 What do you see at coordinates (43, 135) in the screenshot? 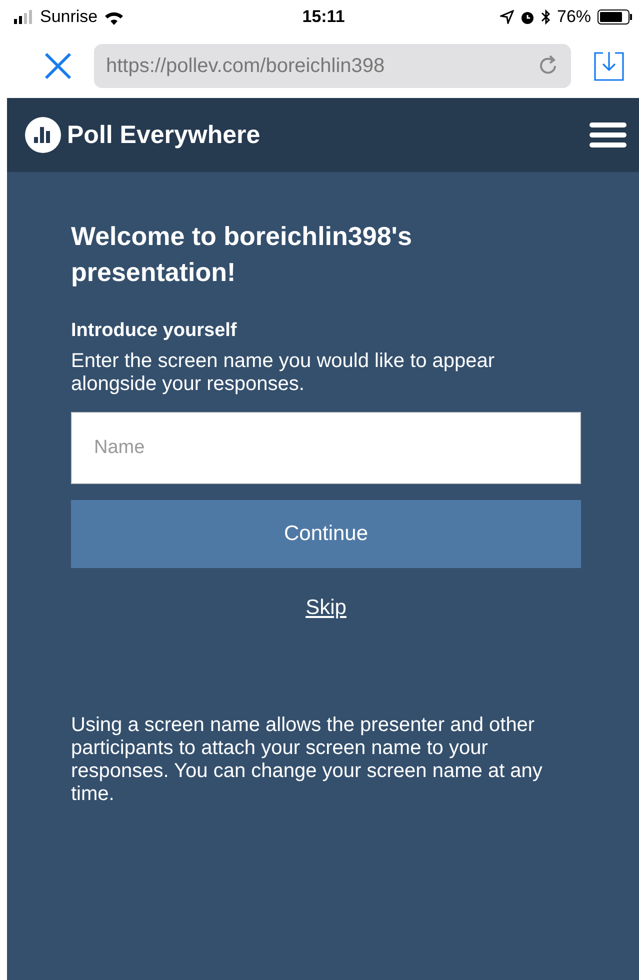
I see `logo-icon` at bounding box center [43, 135].